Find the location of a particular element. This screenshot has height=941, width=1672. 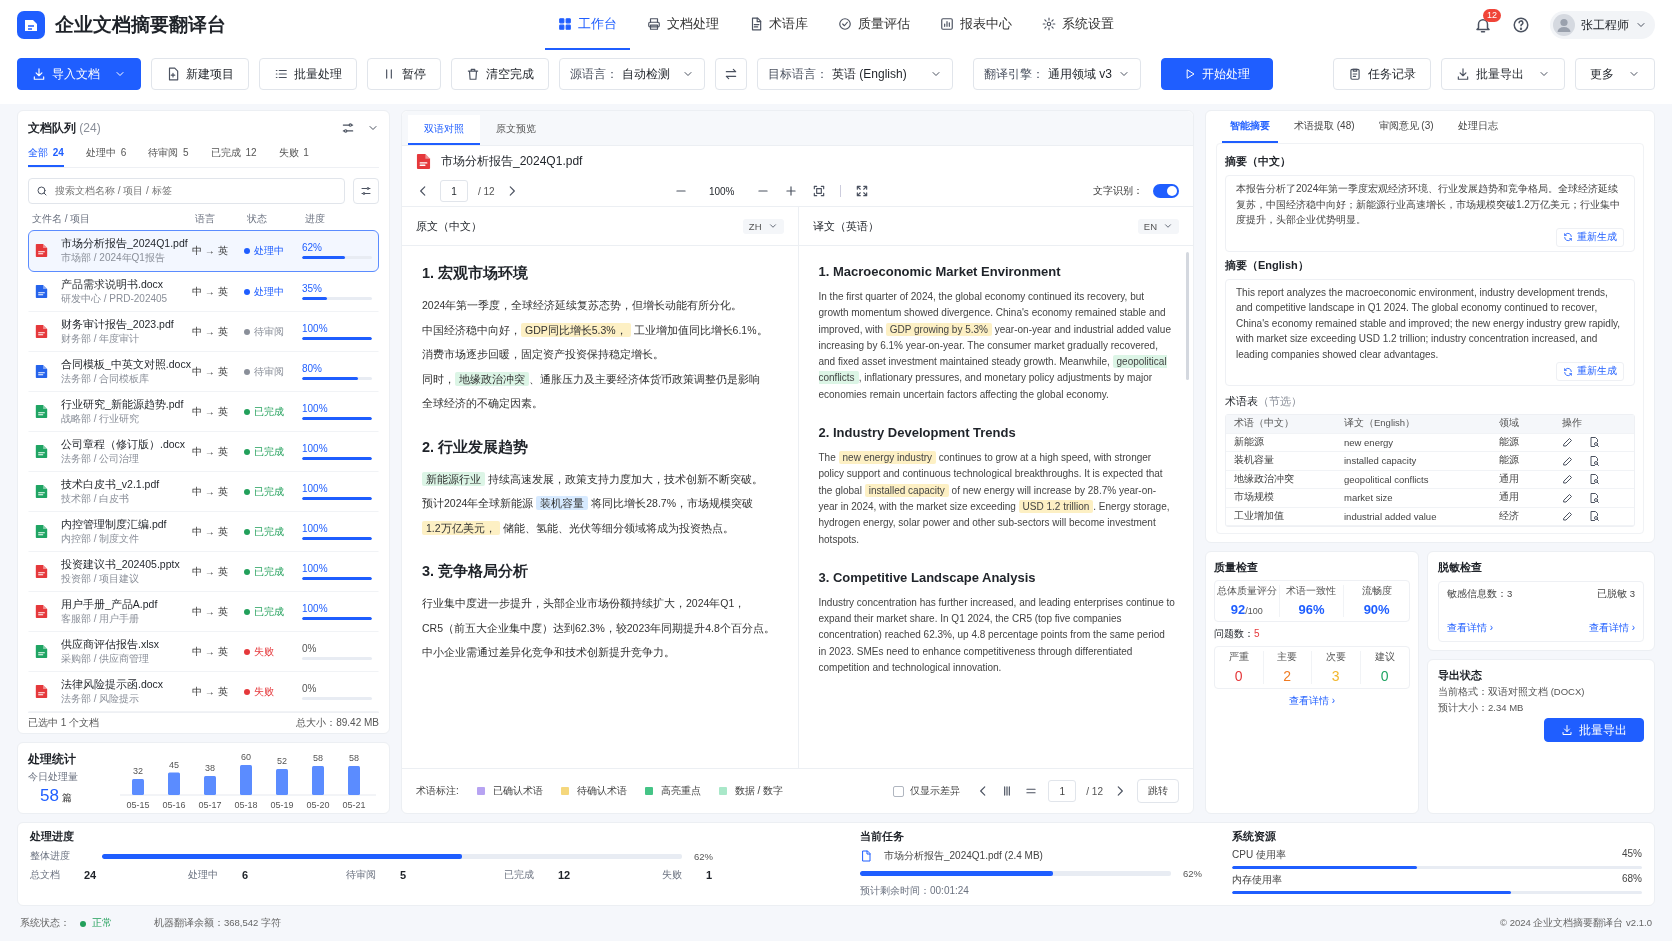

insight-tab: 处理日志 is located at coordinates (1477, 127).